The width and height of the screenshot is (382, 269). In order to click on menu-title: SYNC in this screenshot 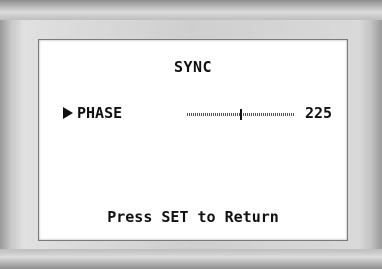, I will do `click(193, 67)`.